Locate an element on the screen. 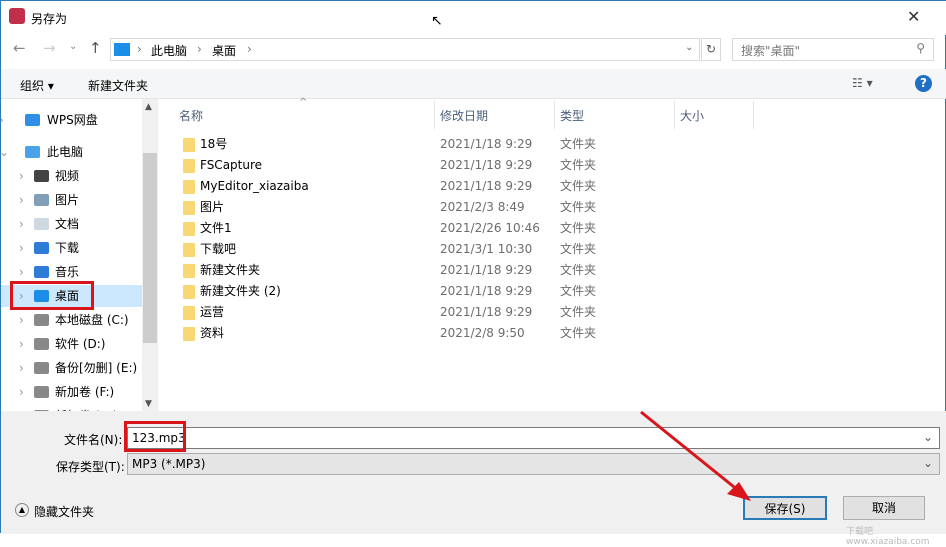 The height and width of the screenshot is (547, 946). file-date: 2021/2/26 10:46 is located at coordinates (490, 228).